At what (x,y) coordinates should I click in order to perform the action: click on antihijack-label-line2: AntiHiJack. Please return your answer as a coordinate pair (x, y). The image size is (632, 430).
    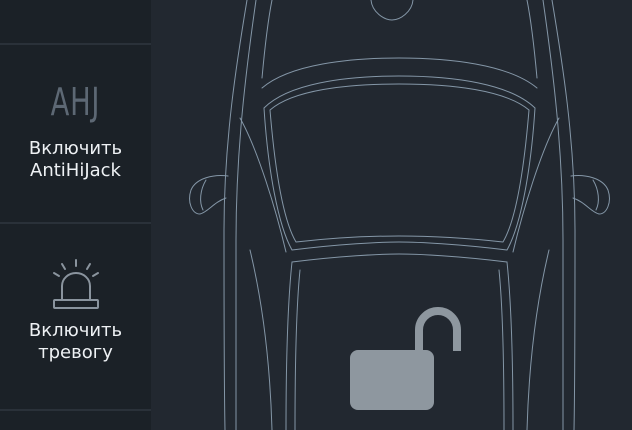
    Looking at the image, I should click on (75, 170).